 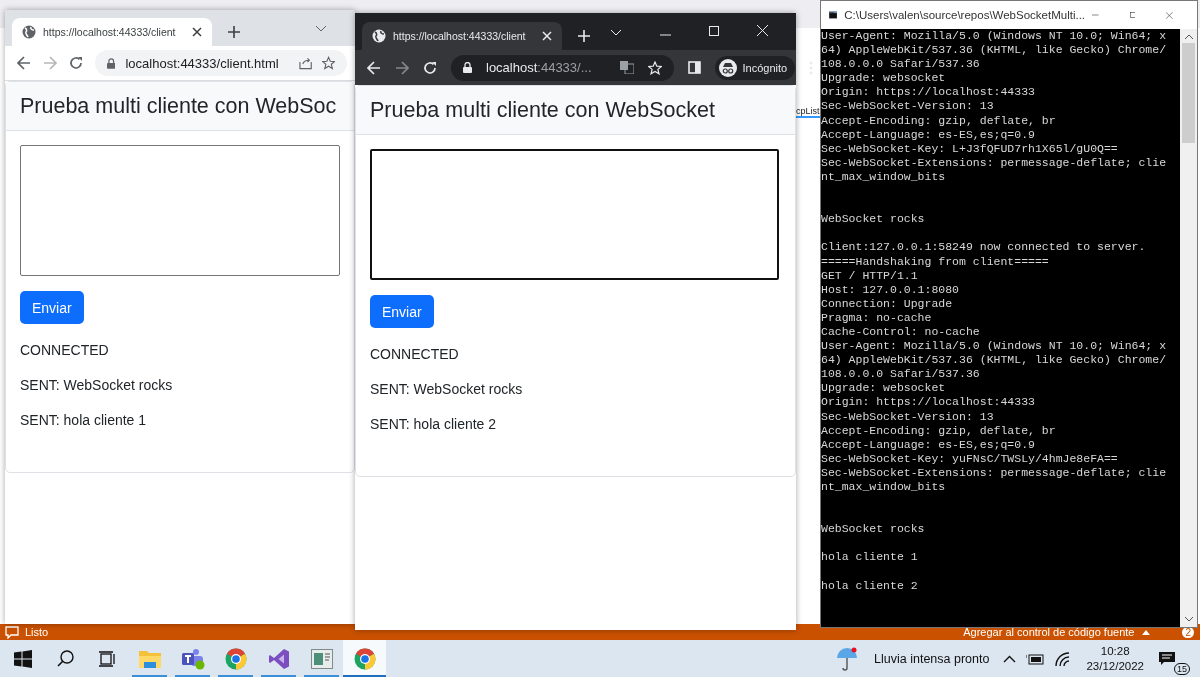 I want to click on chevron-up-icon, so click(x=1010, y=658).